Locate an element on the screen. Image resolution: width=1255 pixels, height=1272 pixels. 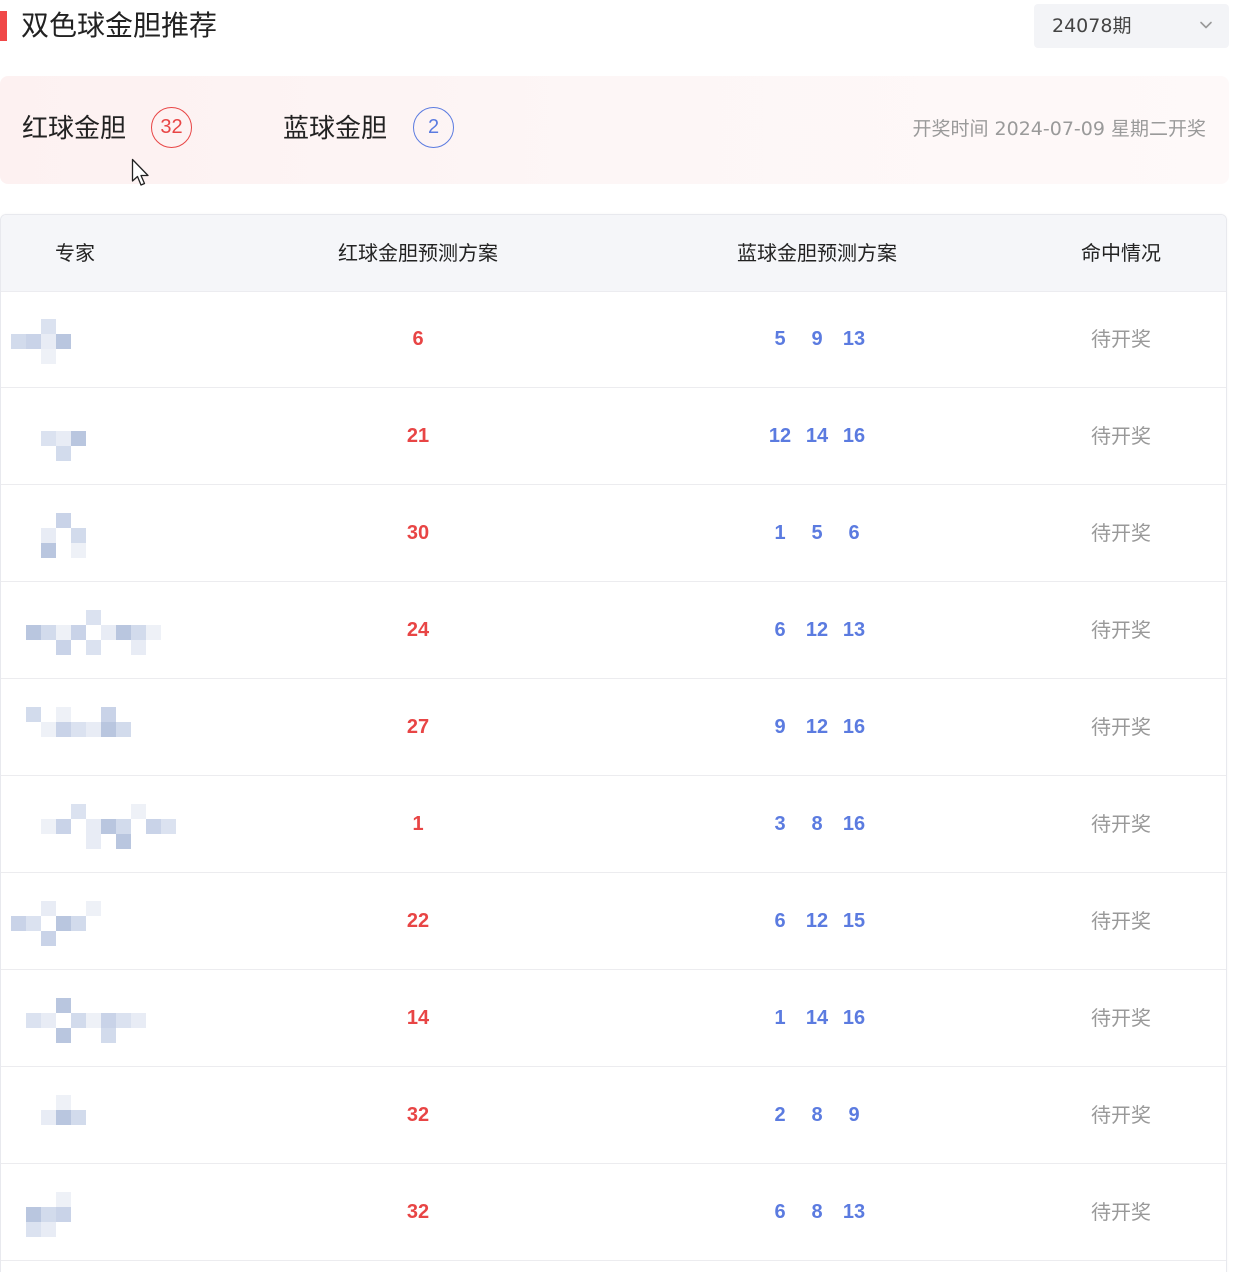
red-ball-prediction: 21 is located at coordinates (418, 436).